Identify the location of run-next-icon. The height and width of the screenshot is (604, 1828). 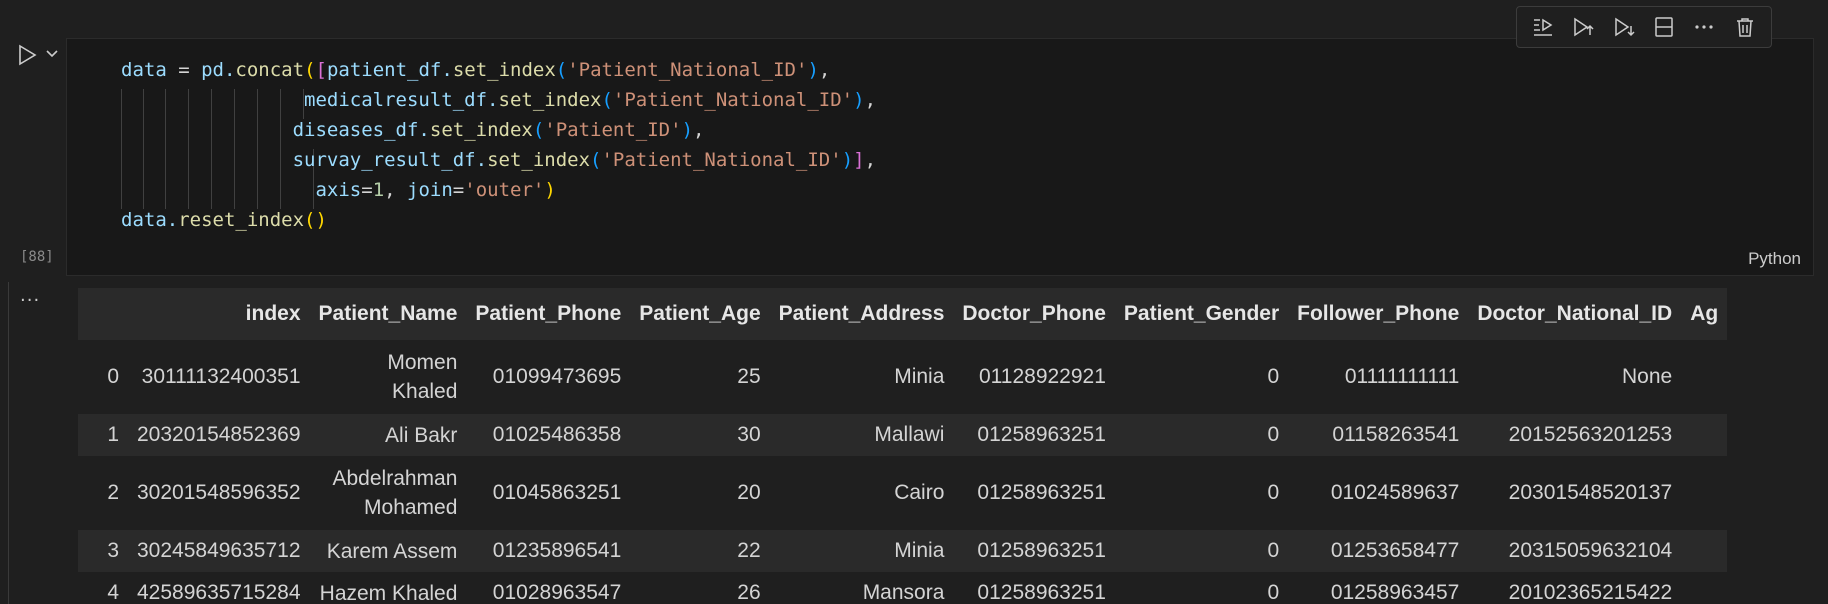
(1625, 27).